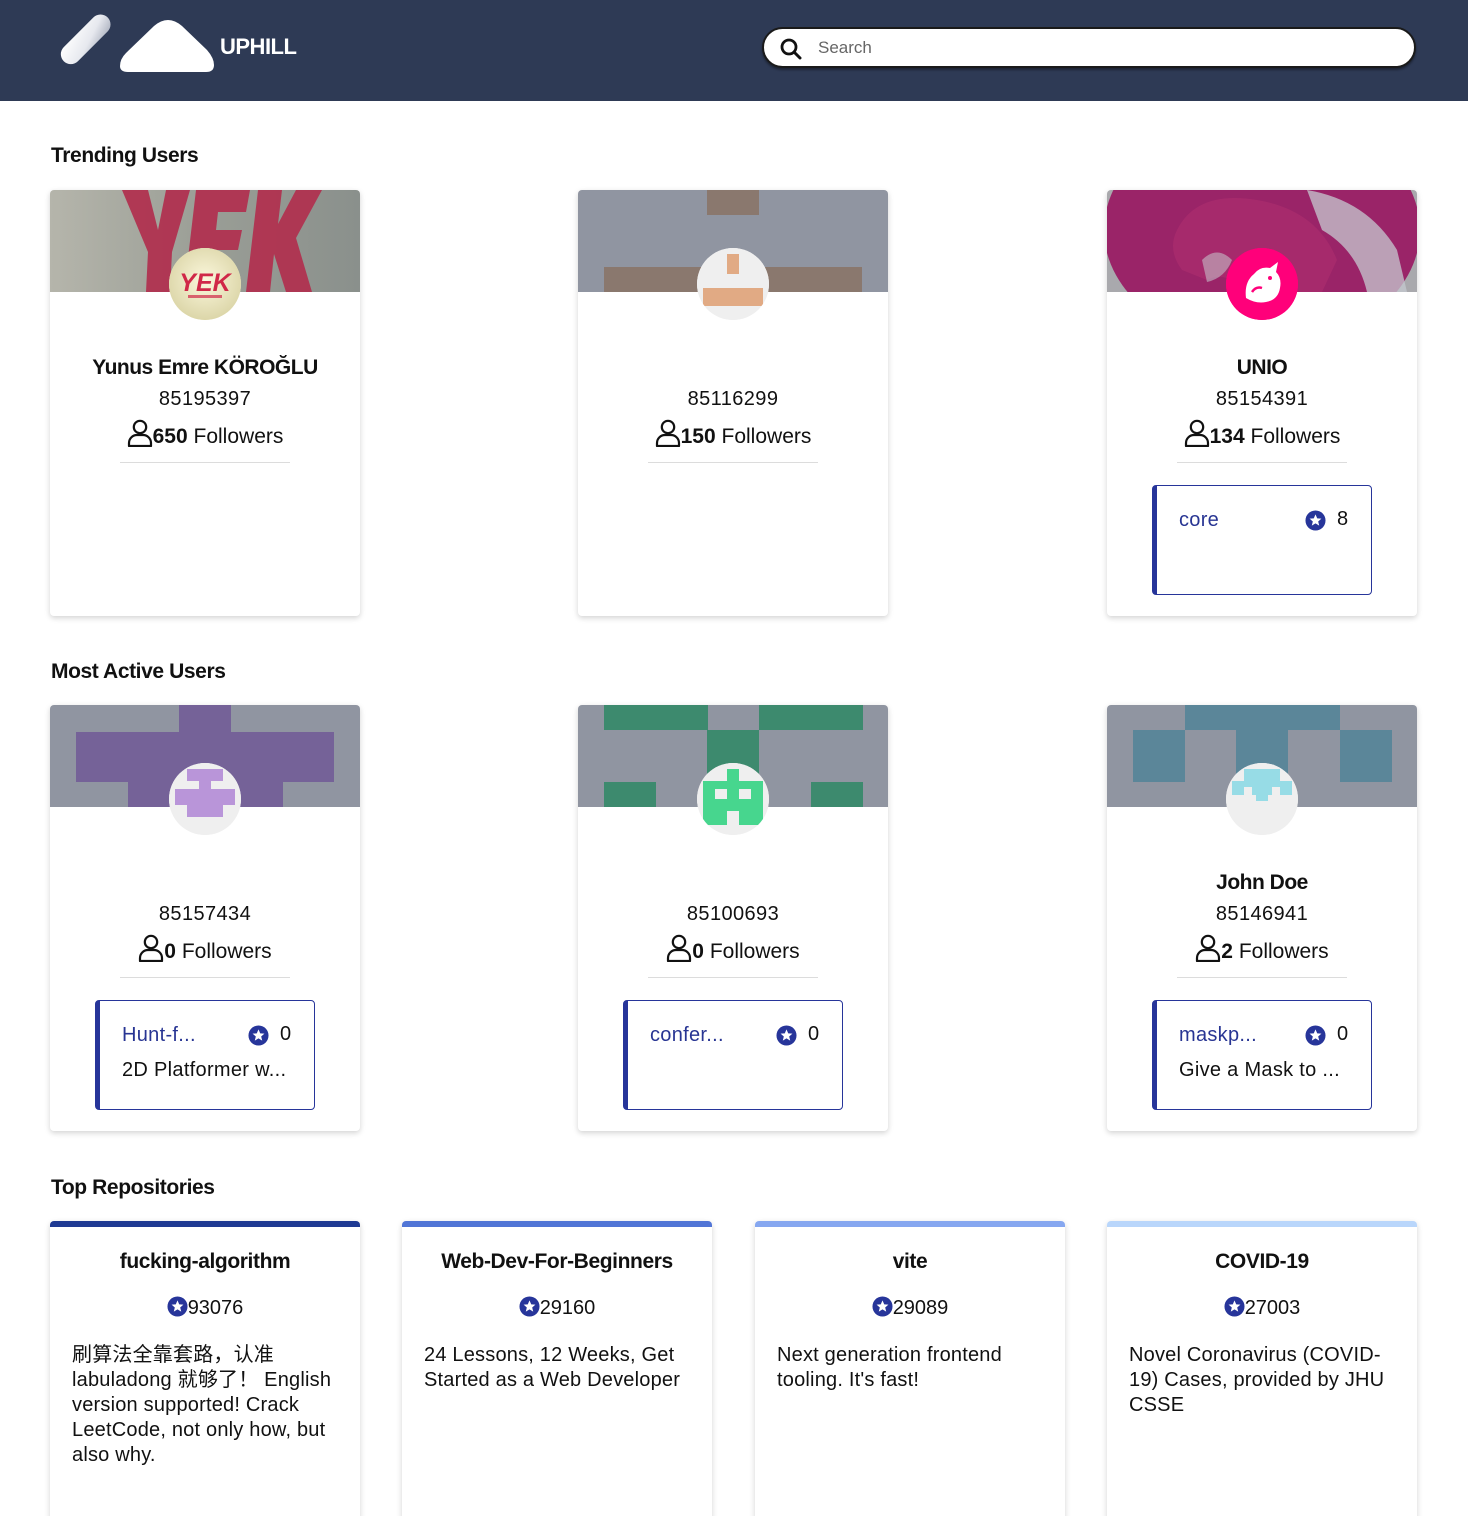 This screenshot has height=1516, width=1468. I want to click on logo-text: UPHILL, so click(258, 47).